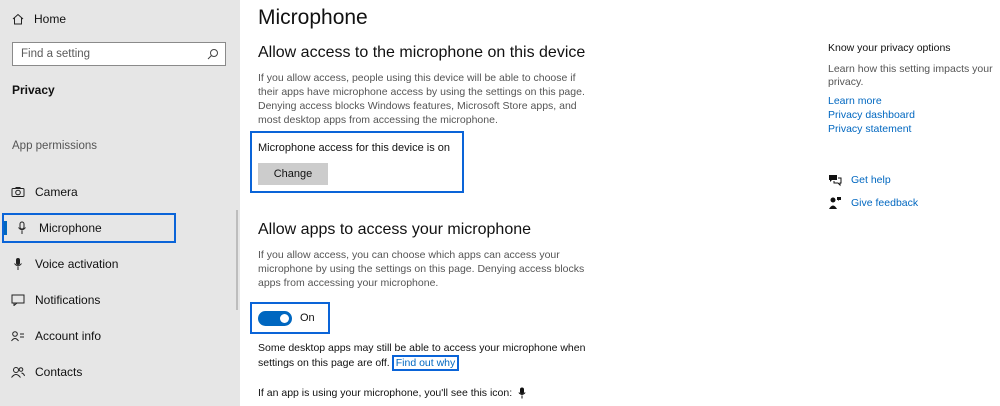 The height and width of the screenshot is (406, 1000). Describe the element at coordinates (307, 318) in the screenshot. I see `toggle-state-label: On` at that location.